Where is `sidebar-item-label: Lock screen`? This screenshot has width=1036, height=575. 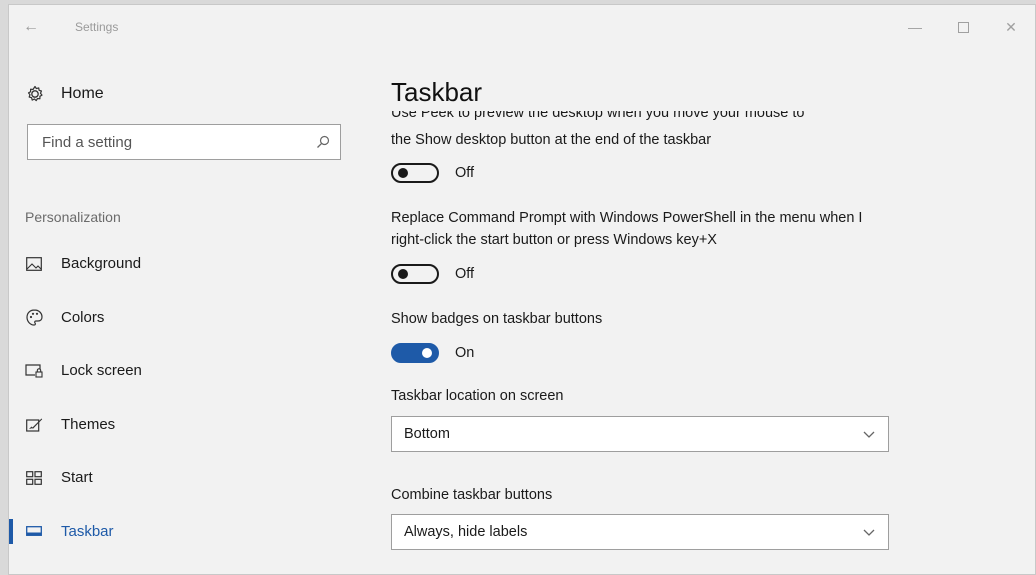
sidebar-item-label: Lock screen is located at coordinates (101, 371).